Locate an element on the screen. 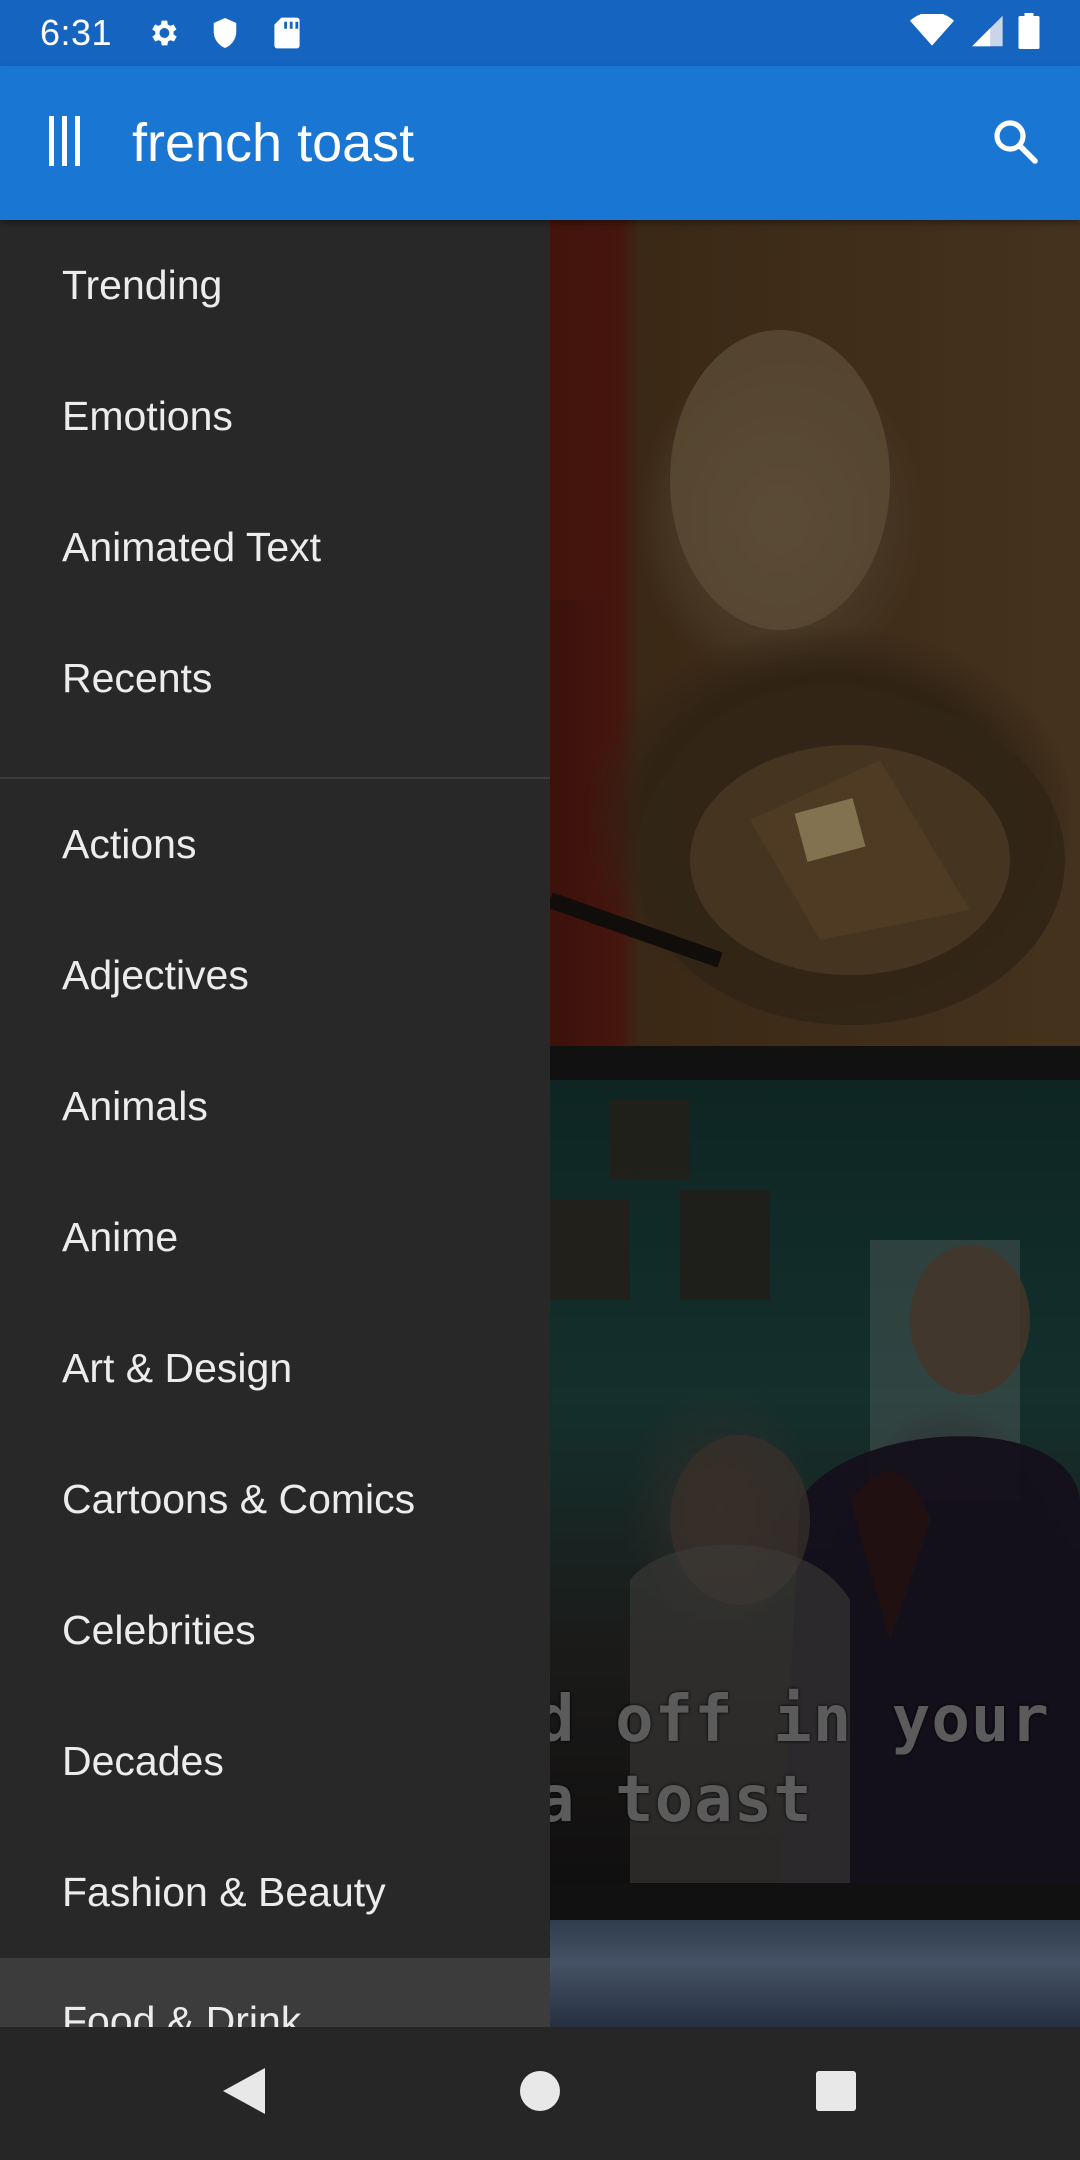  drawer-item-label: Actions is located at coordinates (129, 844).